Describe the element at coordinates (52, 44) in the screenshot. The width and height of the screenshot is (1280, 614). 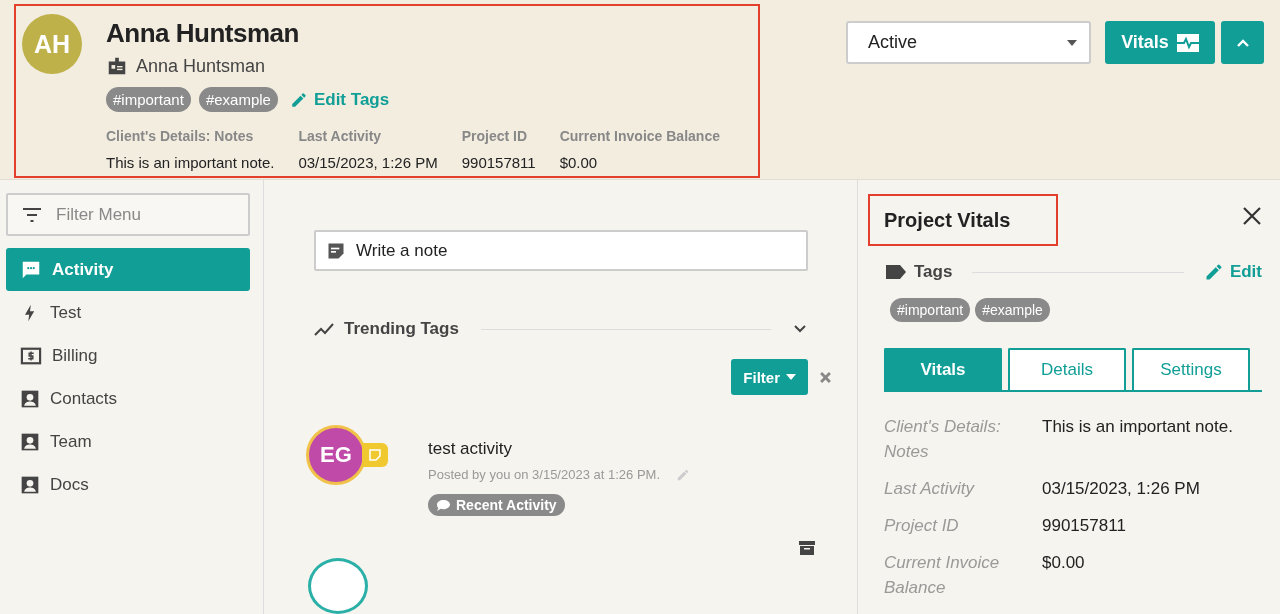
I see `avatar: AH` at that location.